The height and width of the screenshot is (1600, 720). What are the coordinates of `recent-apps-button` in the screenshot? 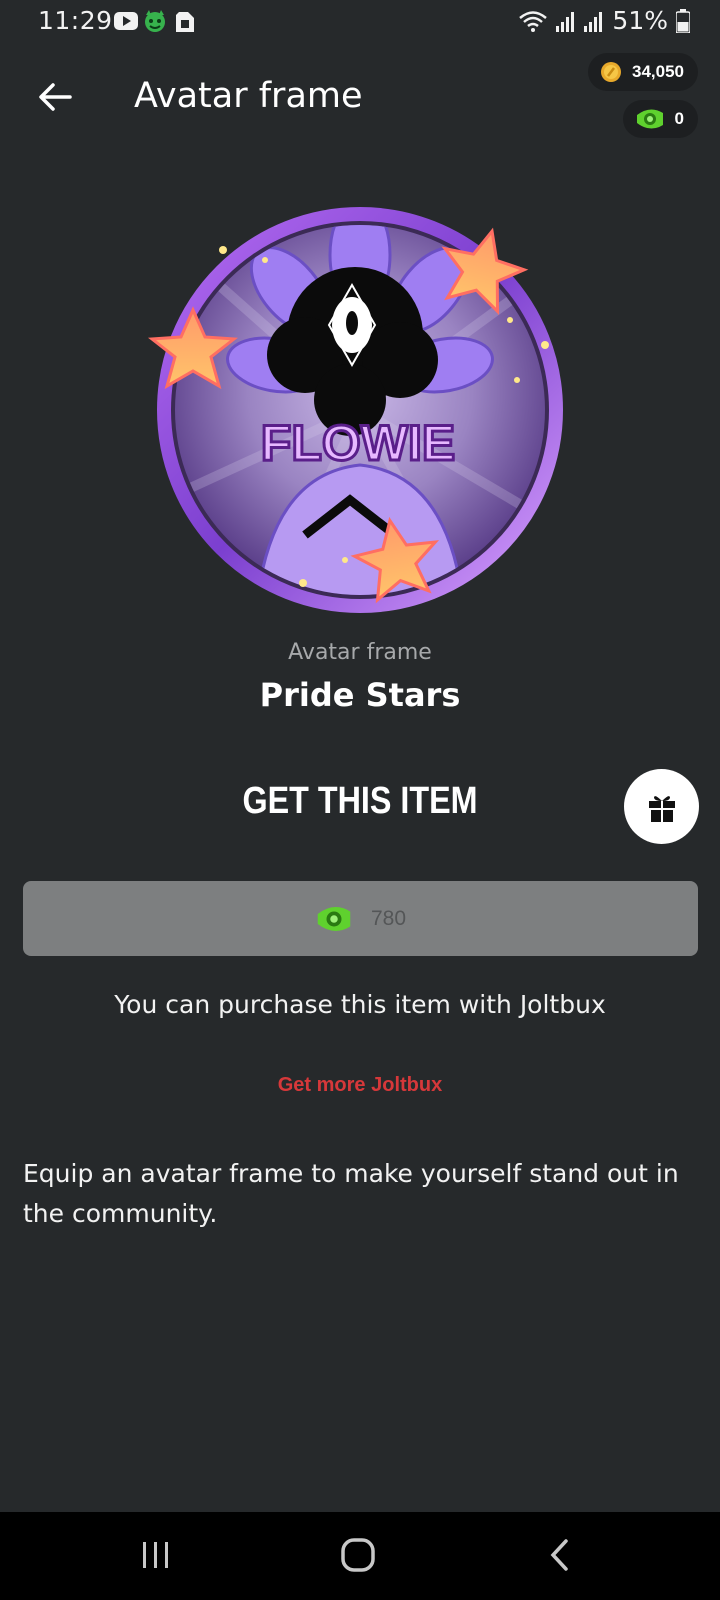 It's located at (156, 1555).